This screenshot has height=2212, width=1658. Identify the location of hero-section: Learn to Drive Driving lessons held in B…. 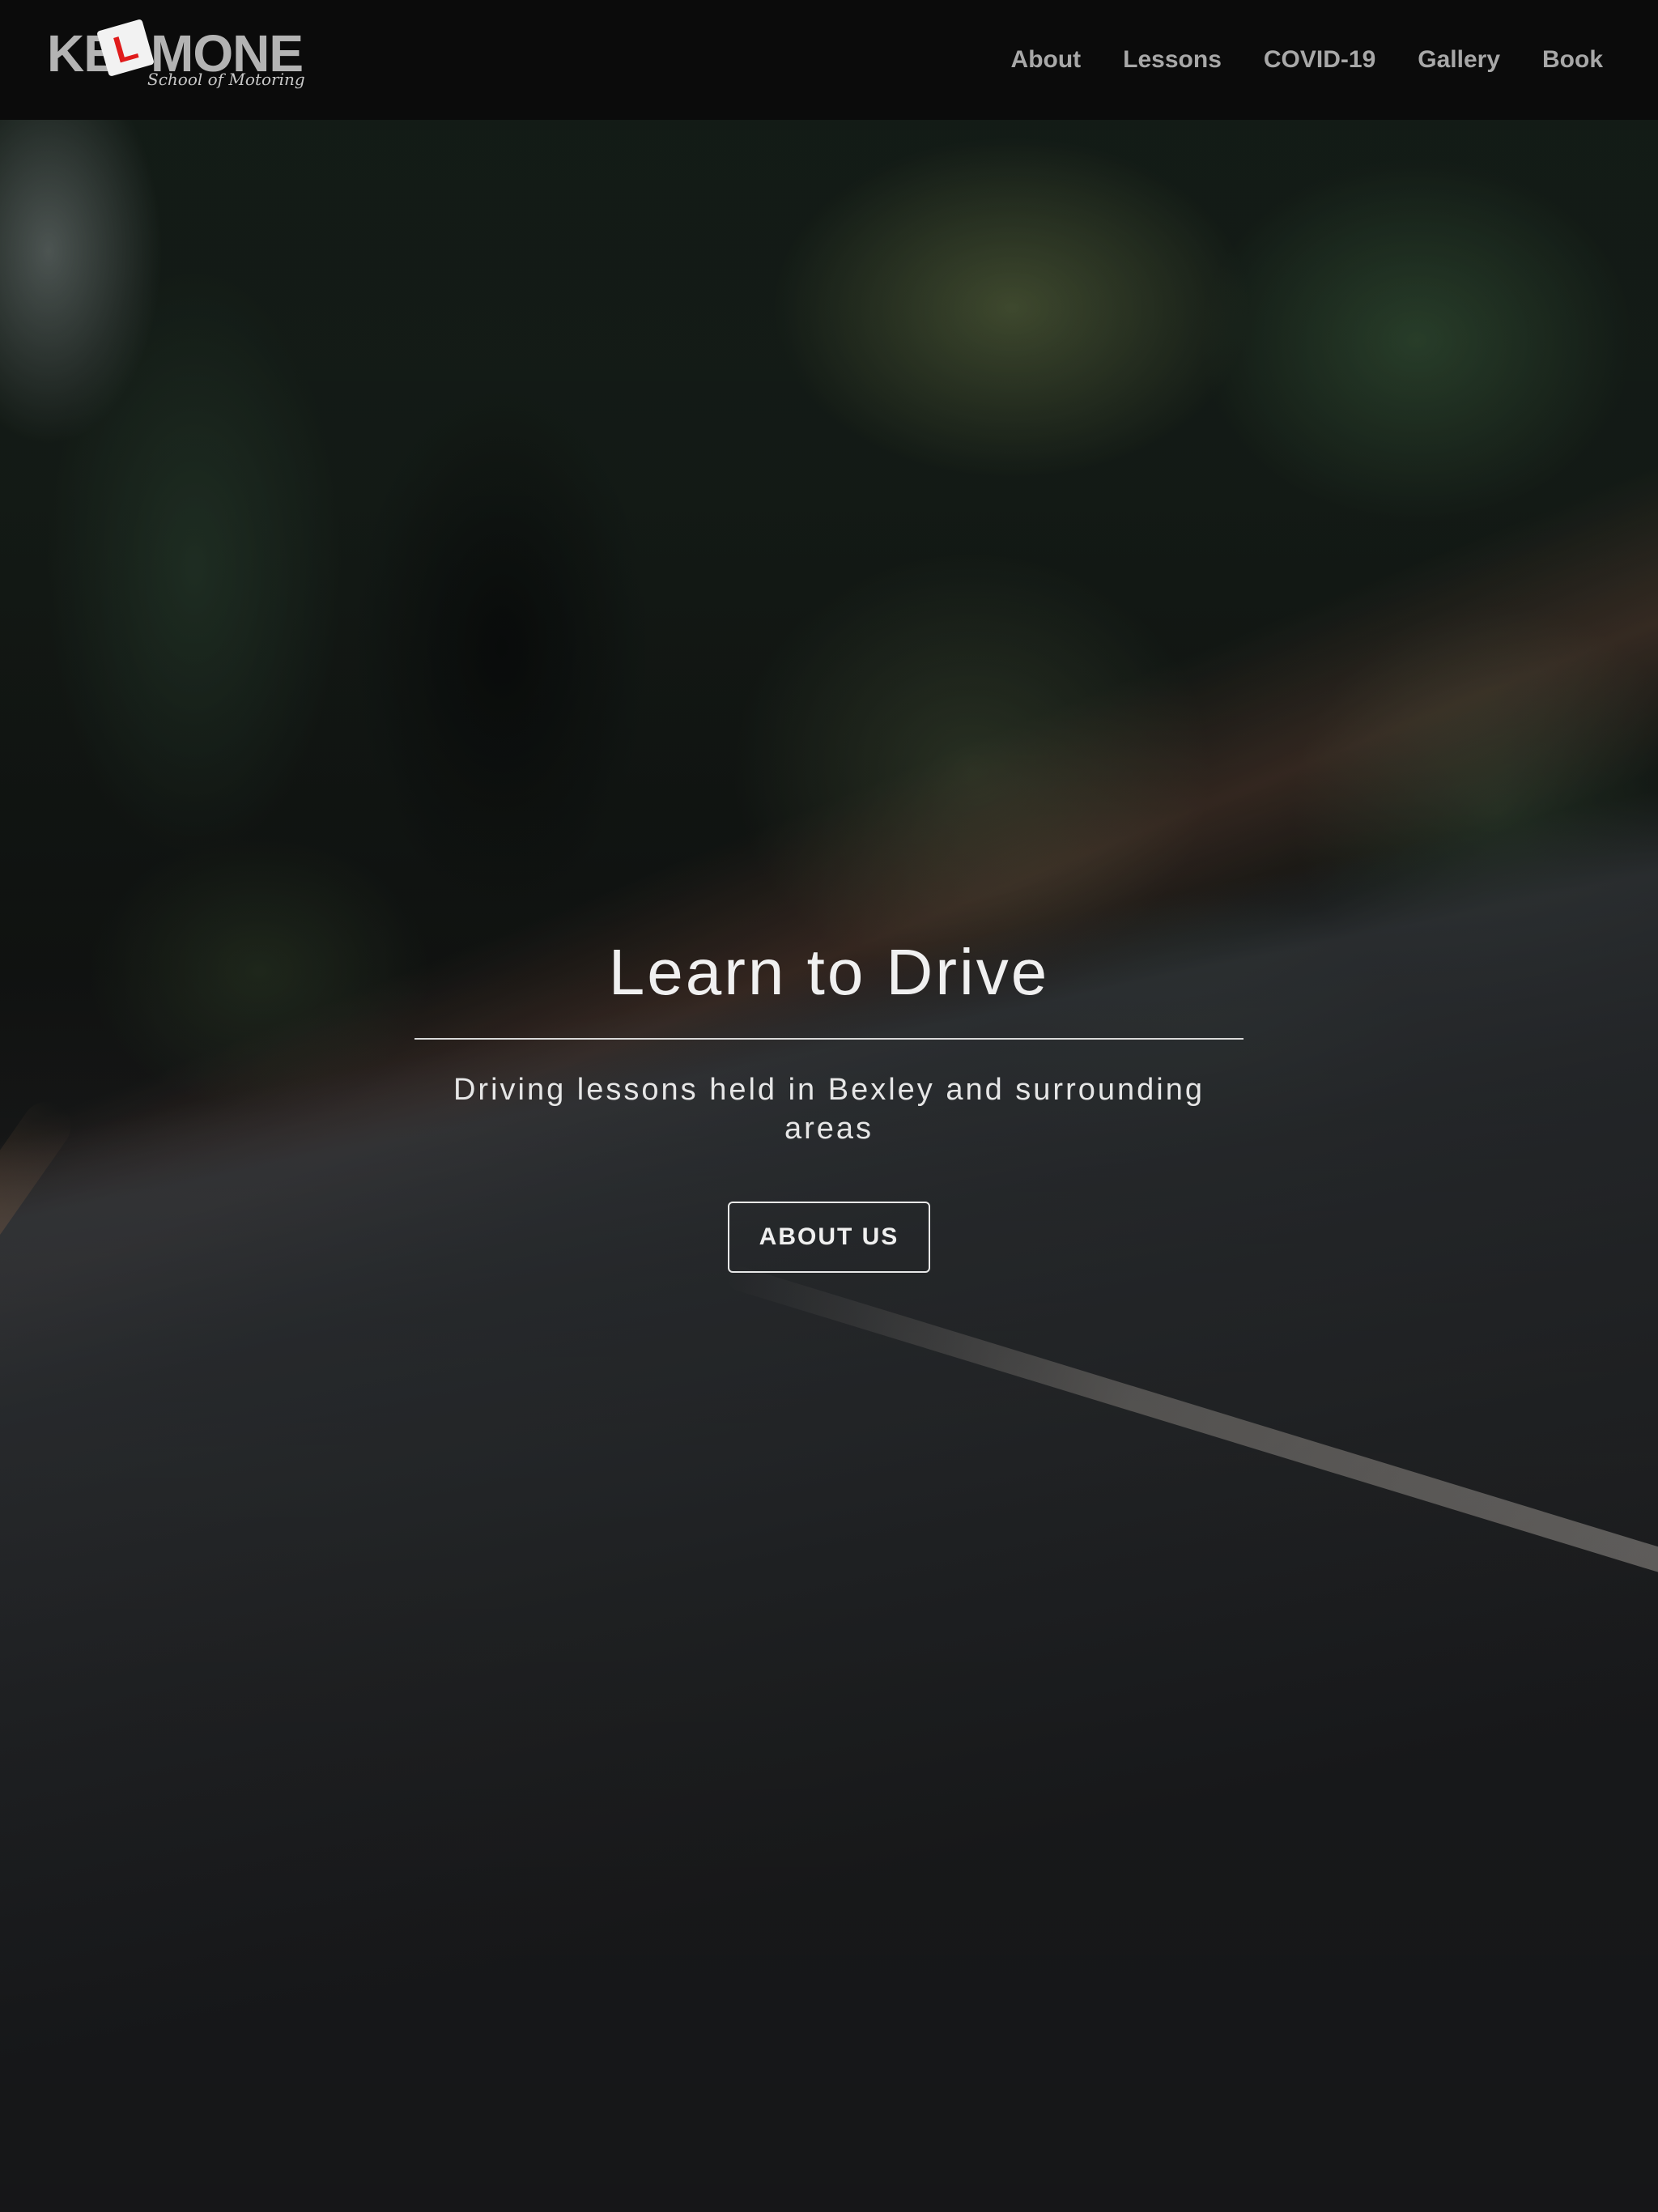
(829, 1098).